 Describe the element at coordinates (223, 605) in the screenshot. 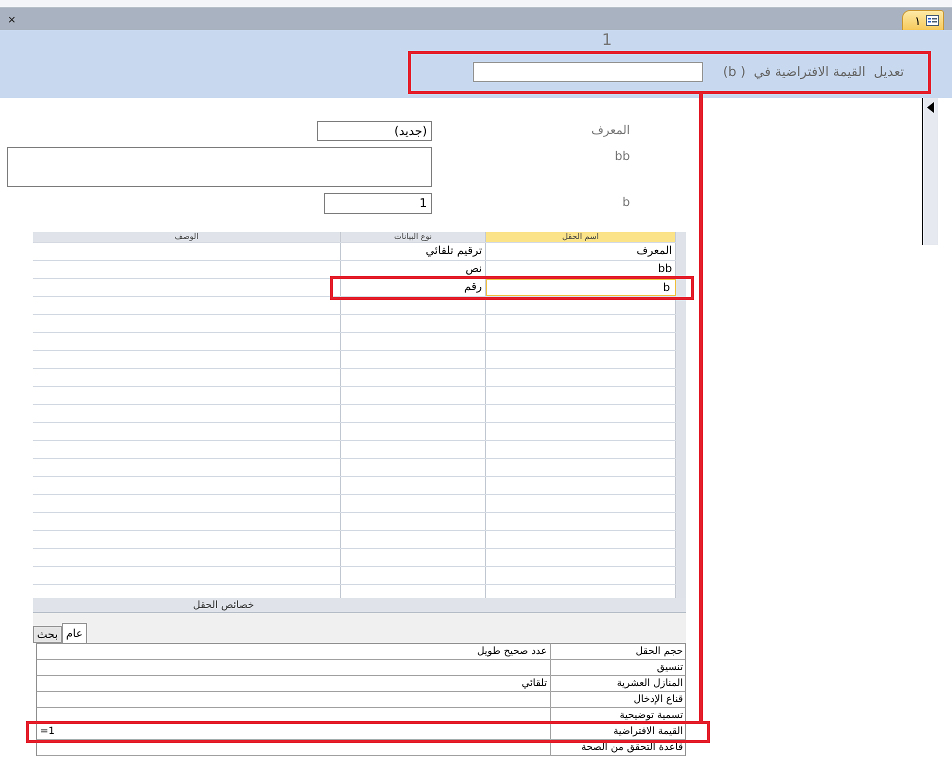

I see `properties-title: خصائص الحقل` at that location.